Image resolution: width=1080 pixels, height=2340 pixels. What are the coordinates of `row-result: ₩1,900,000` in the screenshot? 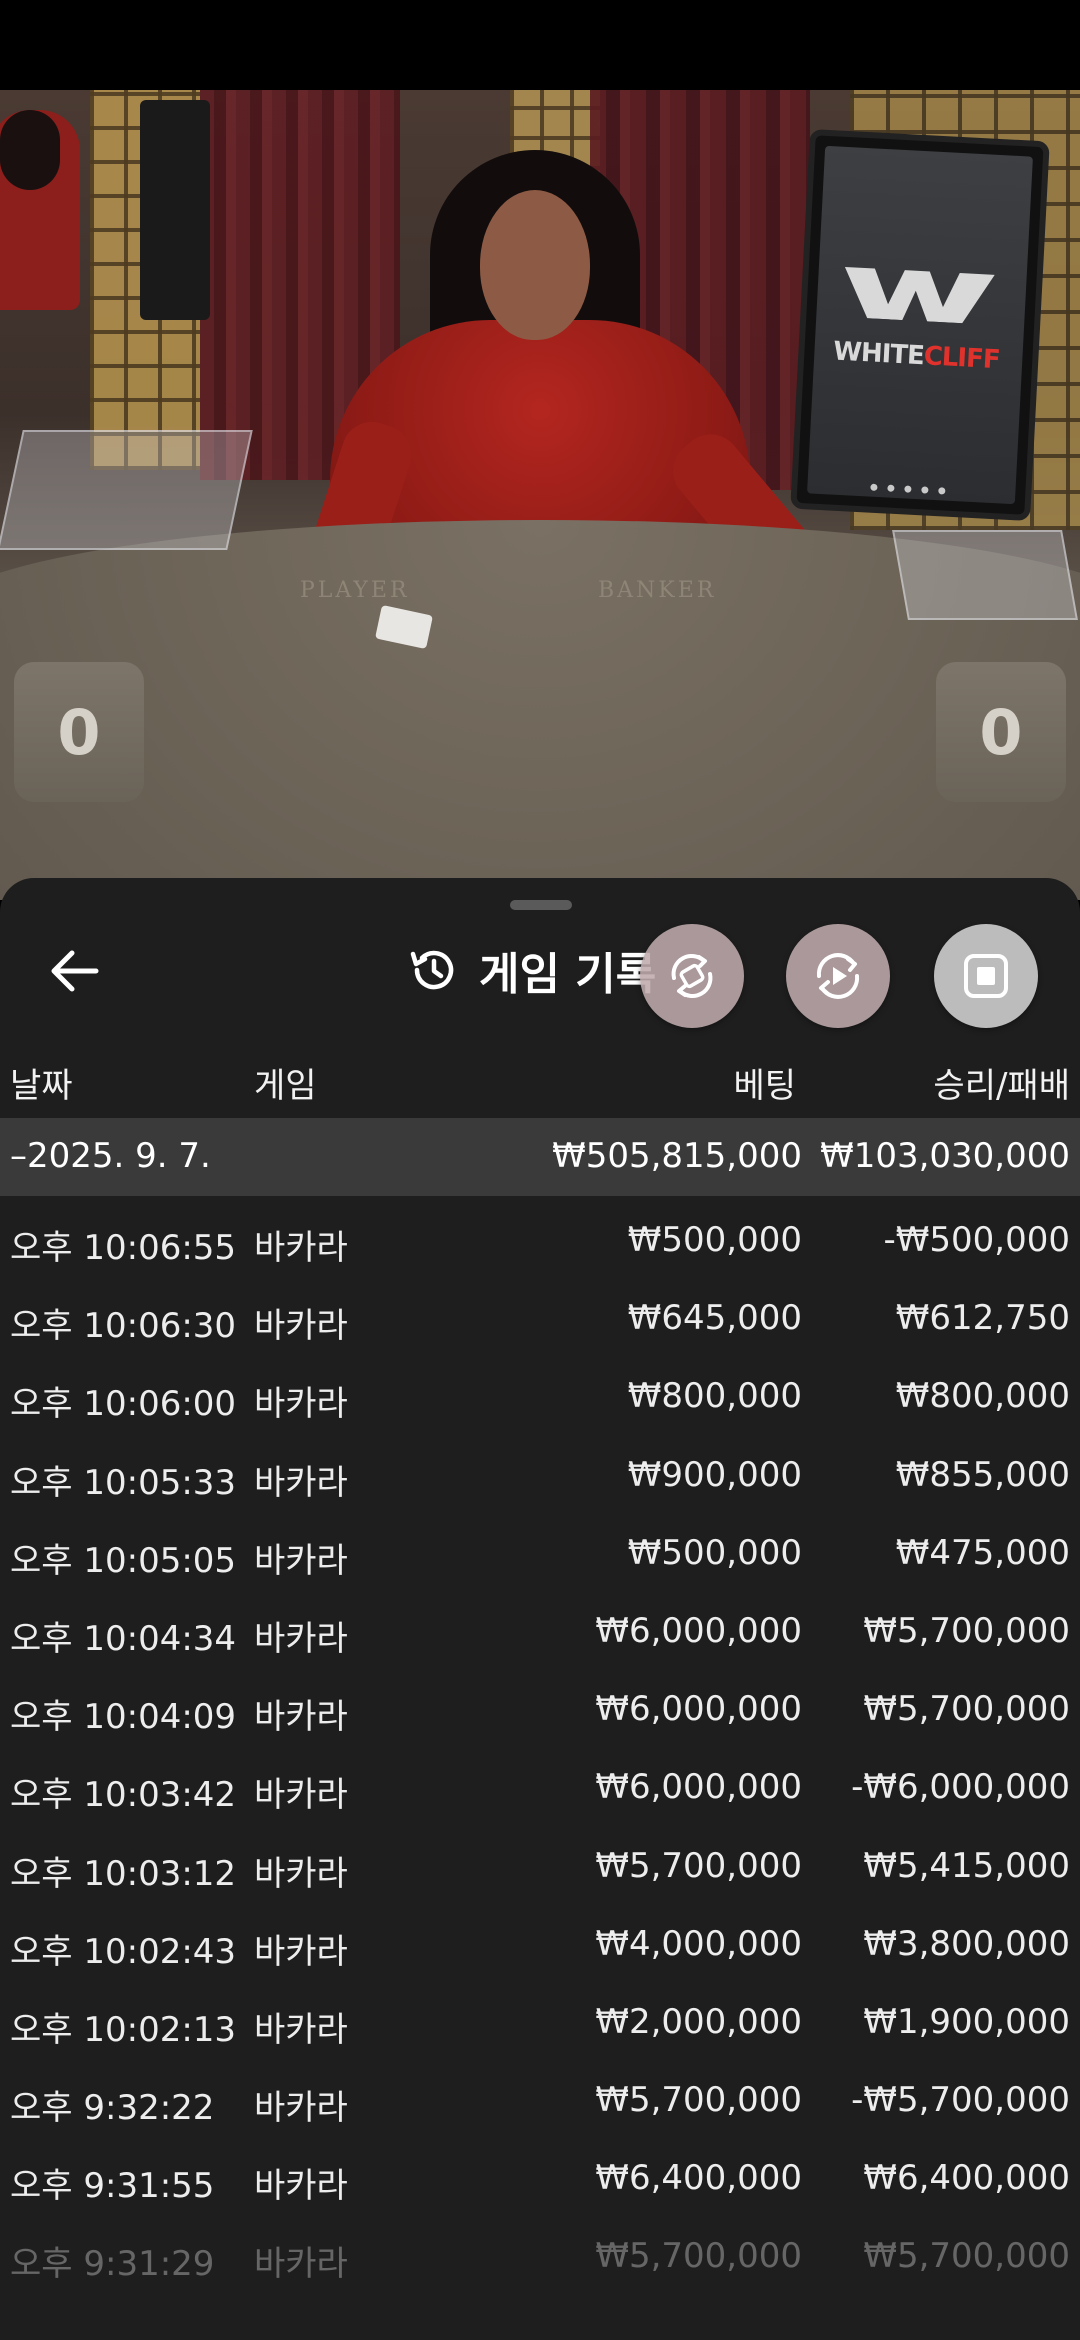 It's located at (966, 2021).